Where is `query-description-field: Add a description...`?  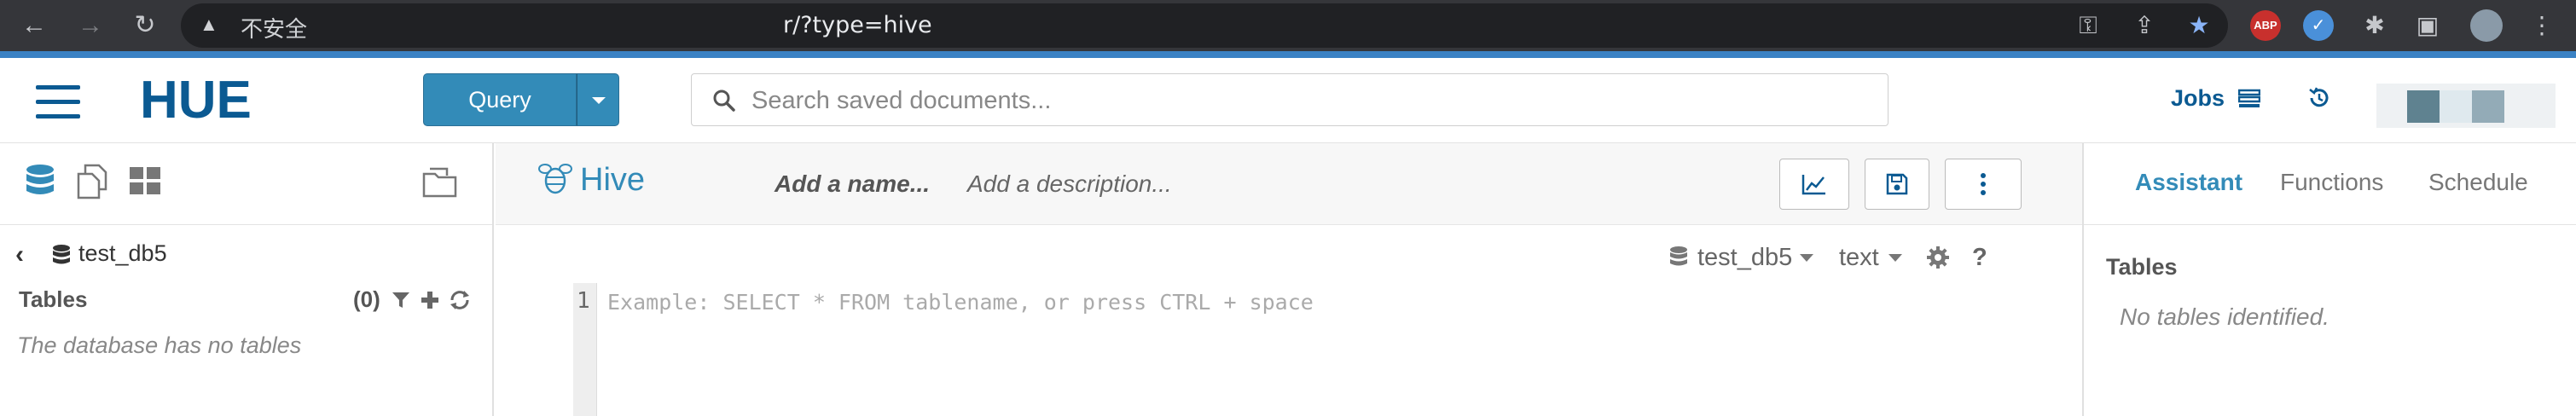
query-description-field: Add a description... is located at coordinates (1069, 184).